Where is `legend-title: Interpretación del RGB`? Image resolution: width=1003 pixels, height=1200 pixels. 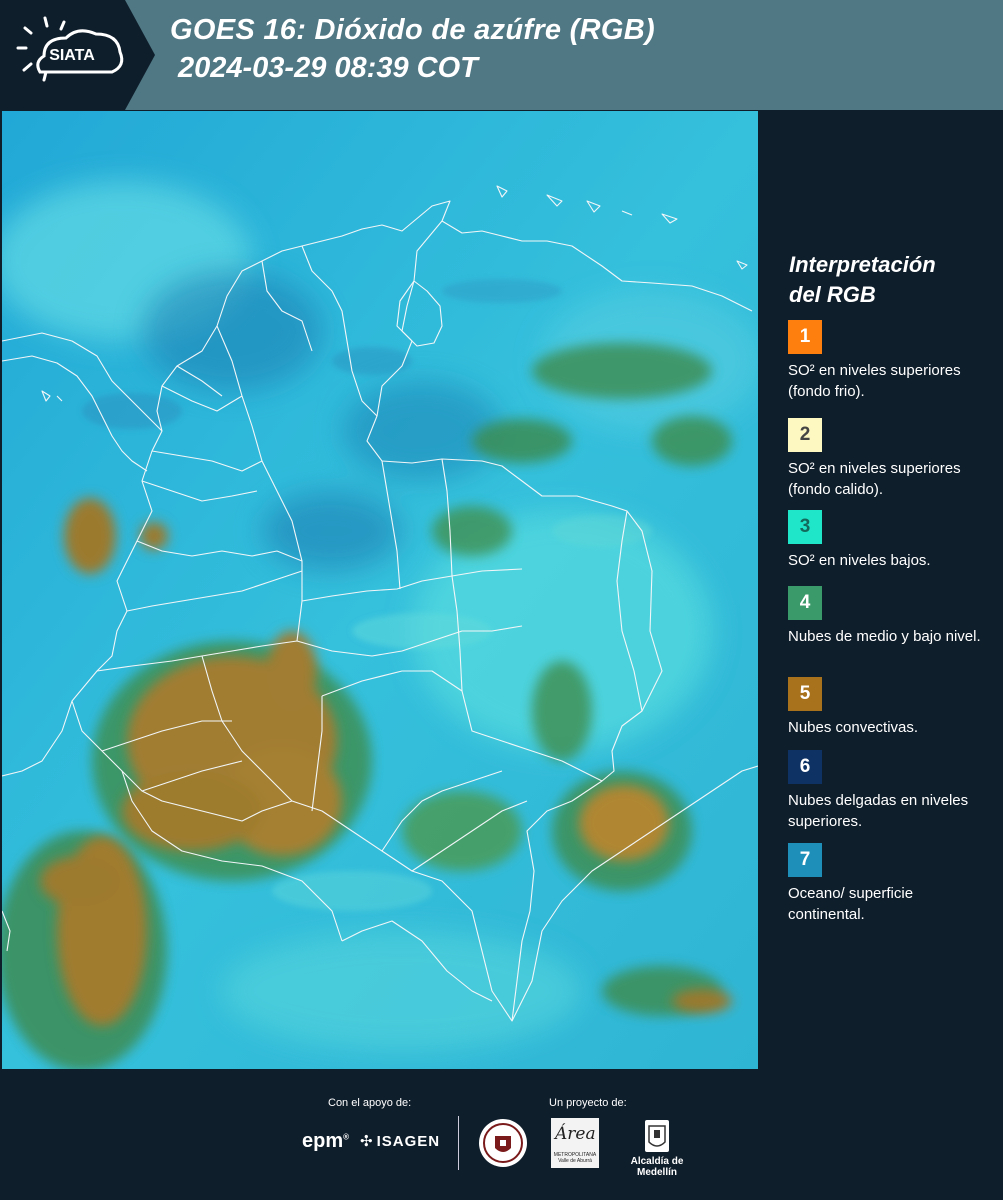
legend-title: Interpretación del RGB is located at coordinates (889, 280).